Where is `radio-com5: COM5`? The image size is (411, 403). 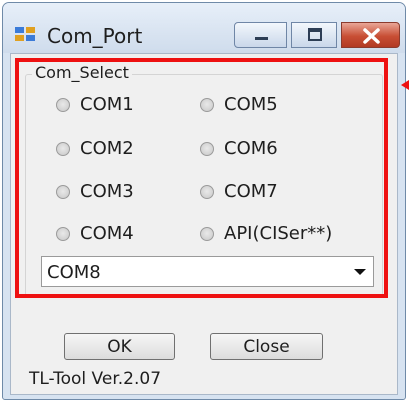 radio-com5: COM5 is located at coordinates (239, 104).